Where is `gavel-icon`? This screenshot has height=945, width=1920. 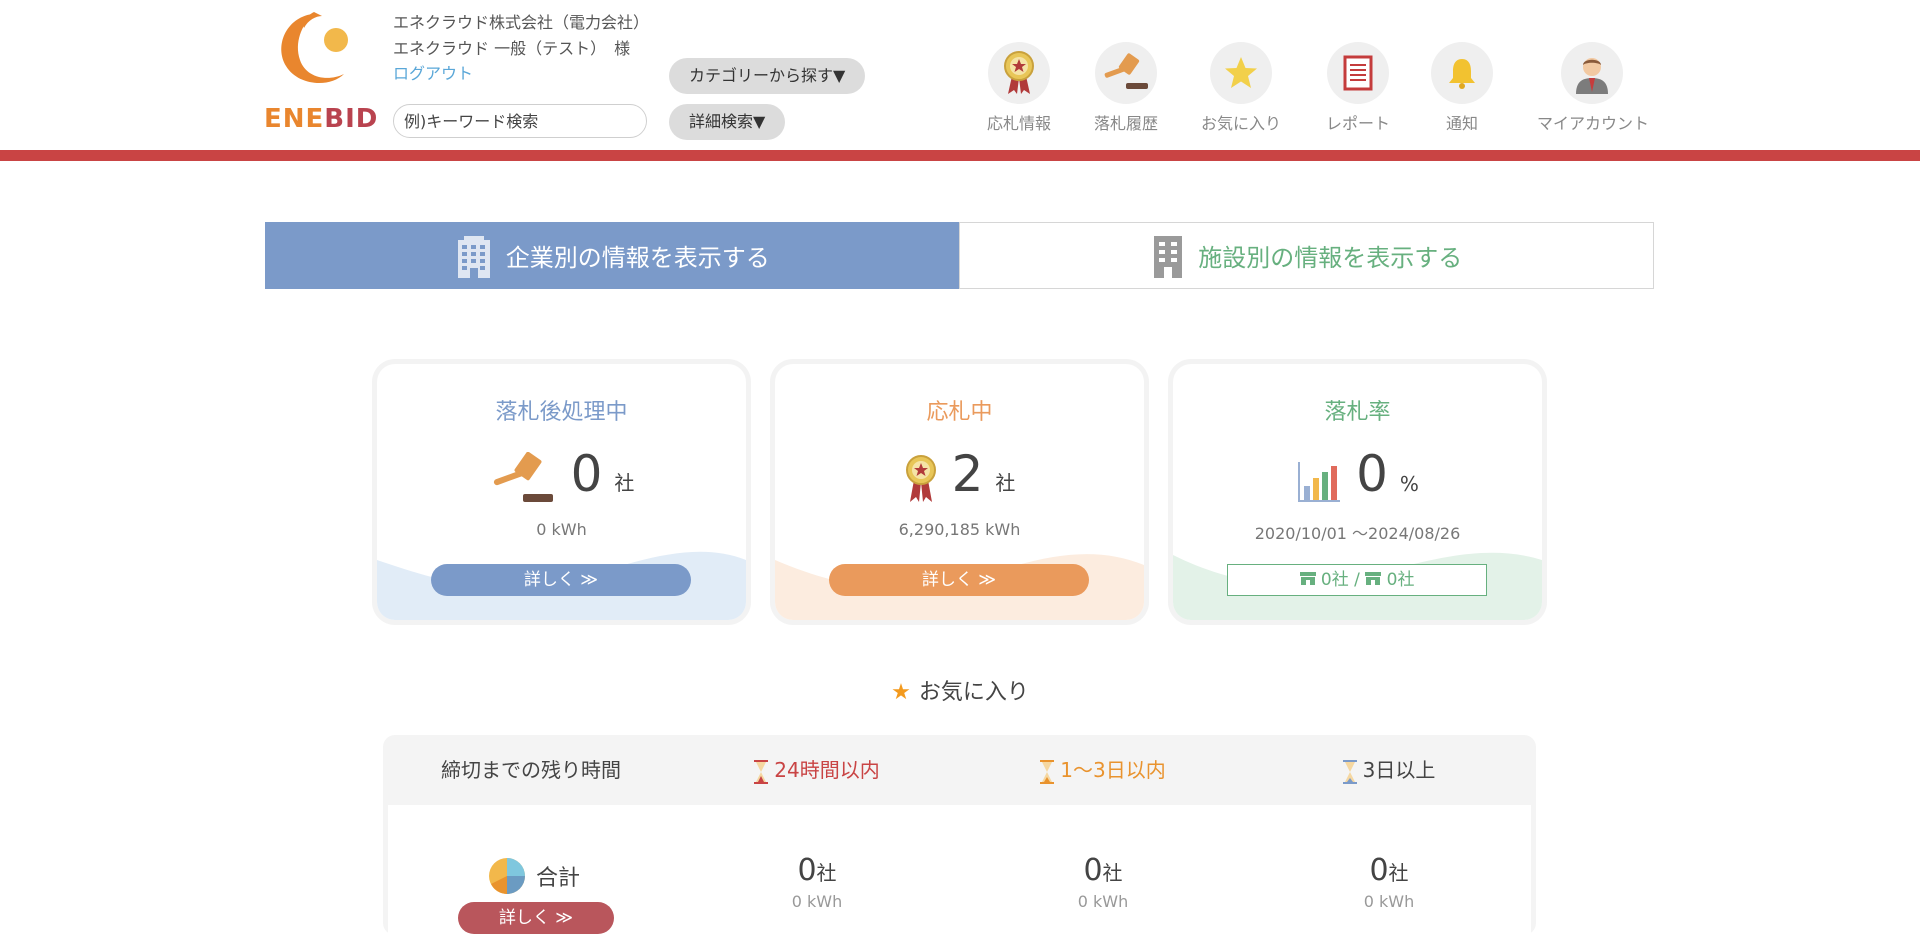 gavel-icon is located at coordinates (523, 477).